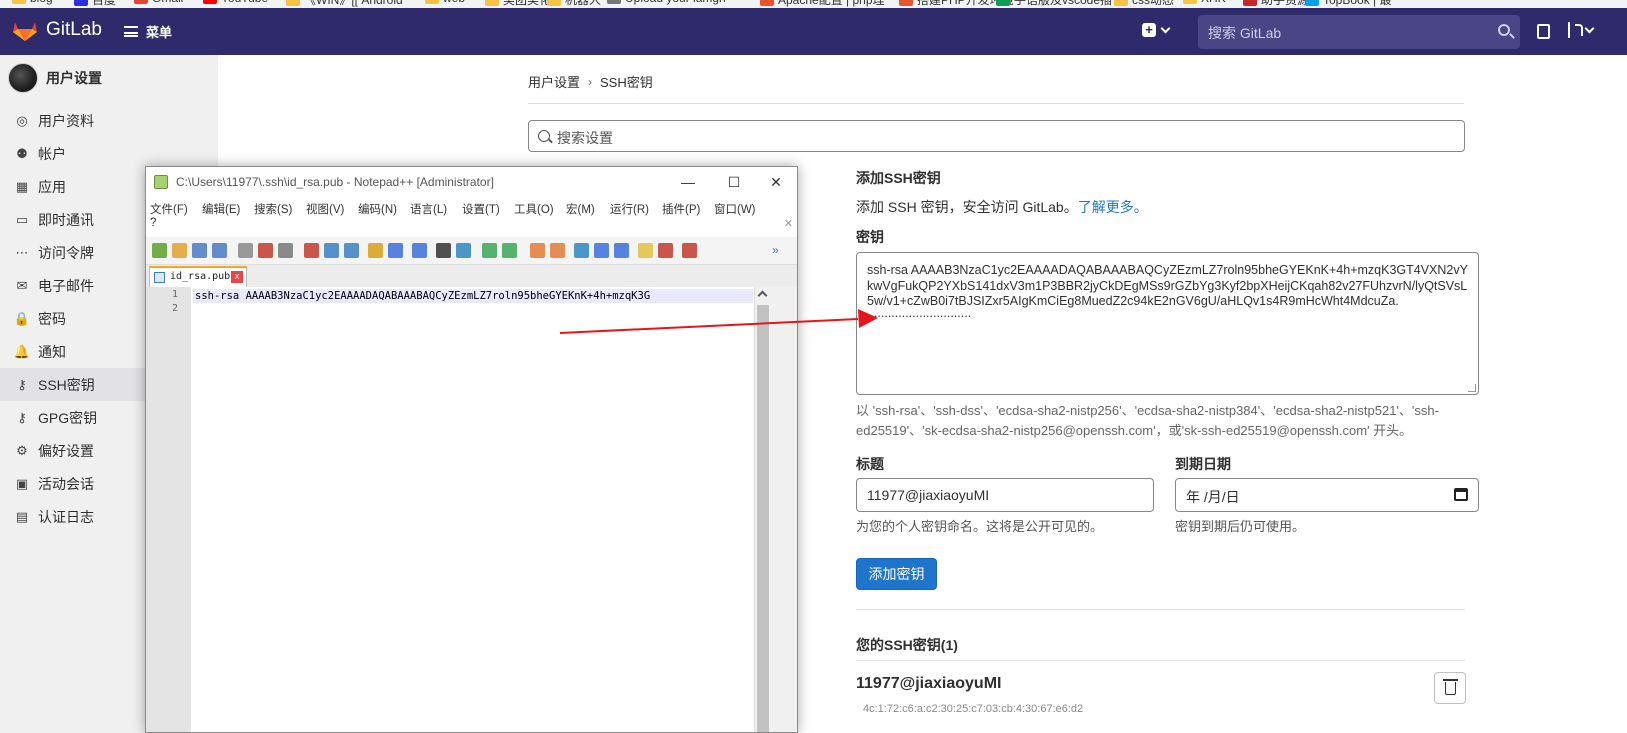 Image resolution: width=1627 pixels, height=733 pixels. I want to click on menu-item: 窗口(W), so click(735, 209).